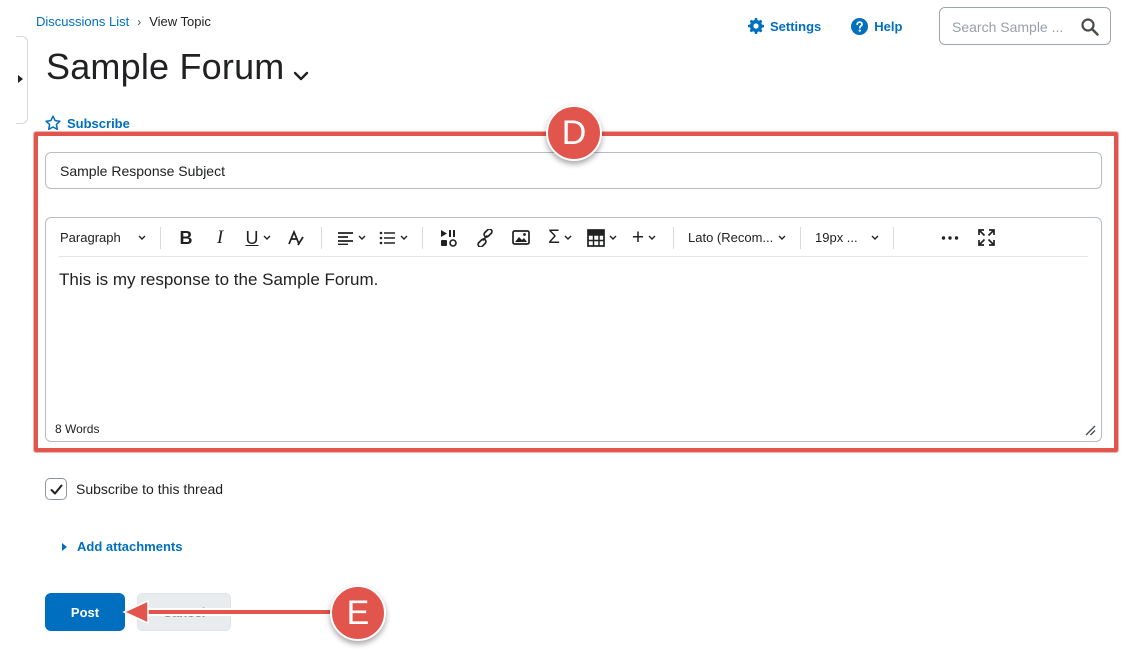  I want to click on search-icon, so click(1090, 27).